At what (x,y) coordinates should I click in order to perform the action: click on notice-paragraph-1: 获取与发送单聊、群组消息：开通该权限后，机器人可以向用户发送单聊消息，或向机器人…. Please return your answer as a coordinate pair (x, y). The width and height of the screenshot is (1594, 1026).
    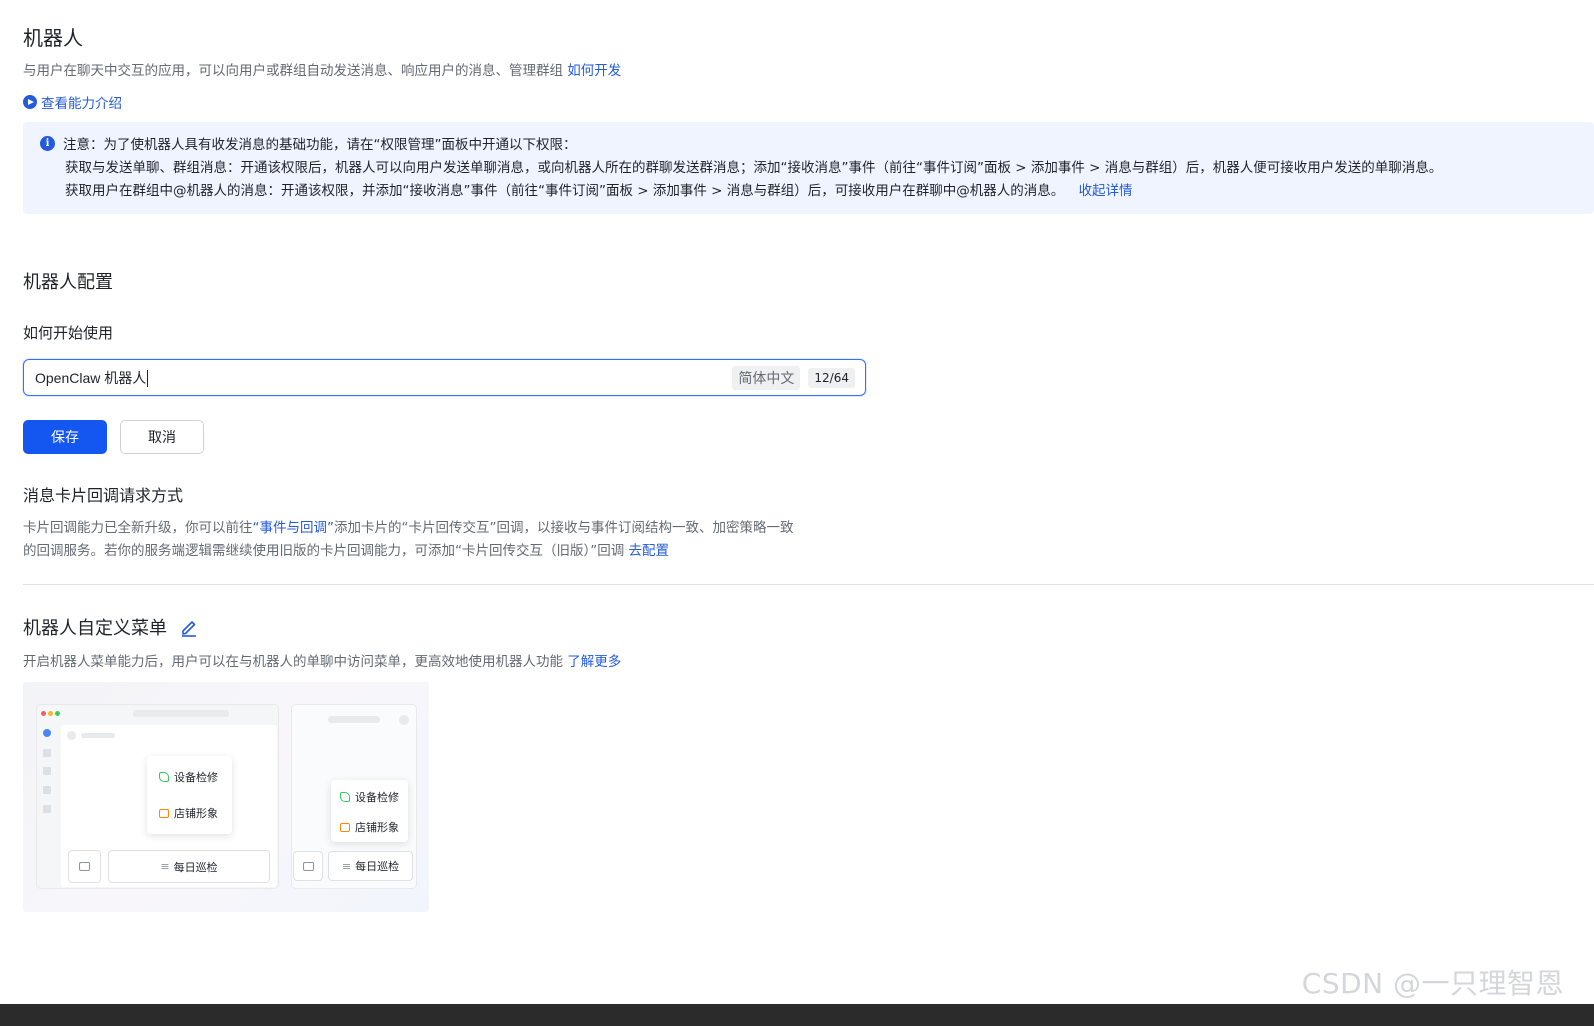
    Looking at the image, I should click on (754, 168).